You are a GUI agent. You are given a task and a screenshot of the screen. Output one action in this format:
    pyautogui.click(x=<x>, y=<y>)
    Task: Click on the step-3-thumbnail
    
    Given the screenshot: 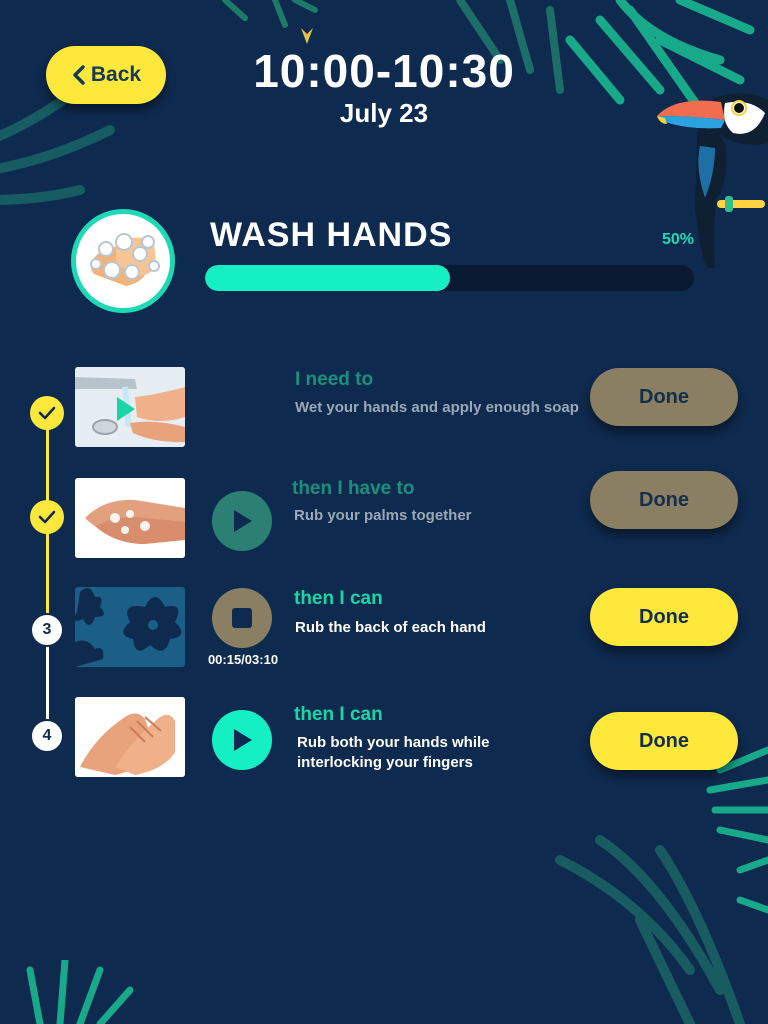 What is the action you would take?
    pyautogui.click(x=130, y=627)
    